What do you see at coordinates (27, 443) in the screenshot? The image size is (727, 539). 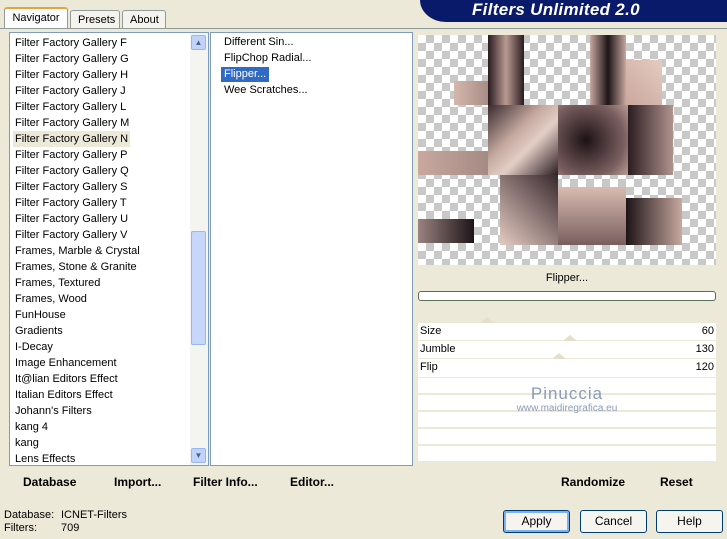 I see `category-item: kang` at bounding box center [27, 443].